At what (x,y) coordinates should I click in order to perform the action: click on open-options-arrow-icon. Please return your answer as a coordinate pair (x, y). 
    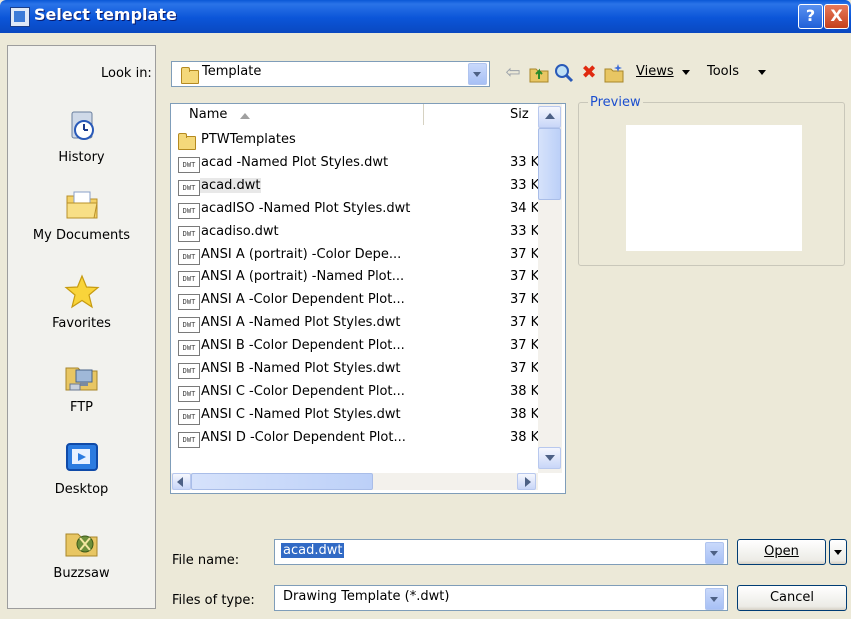
    Looking at the image, I should click on (838, 552).